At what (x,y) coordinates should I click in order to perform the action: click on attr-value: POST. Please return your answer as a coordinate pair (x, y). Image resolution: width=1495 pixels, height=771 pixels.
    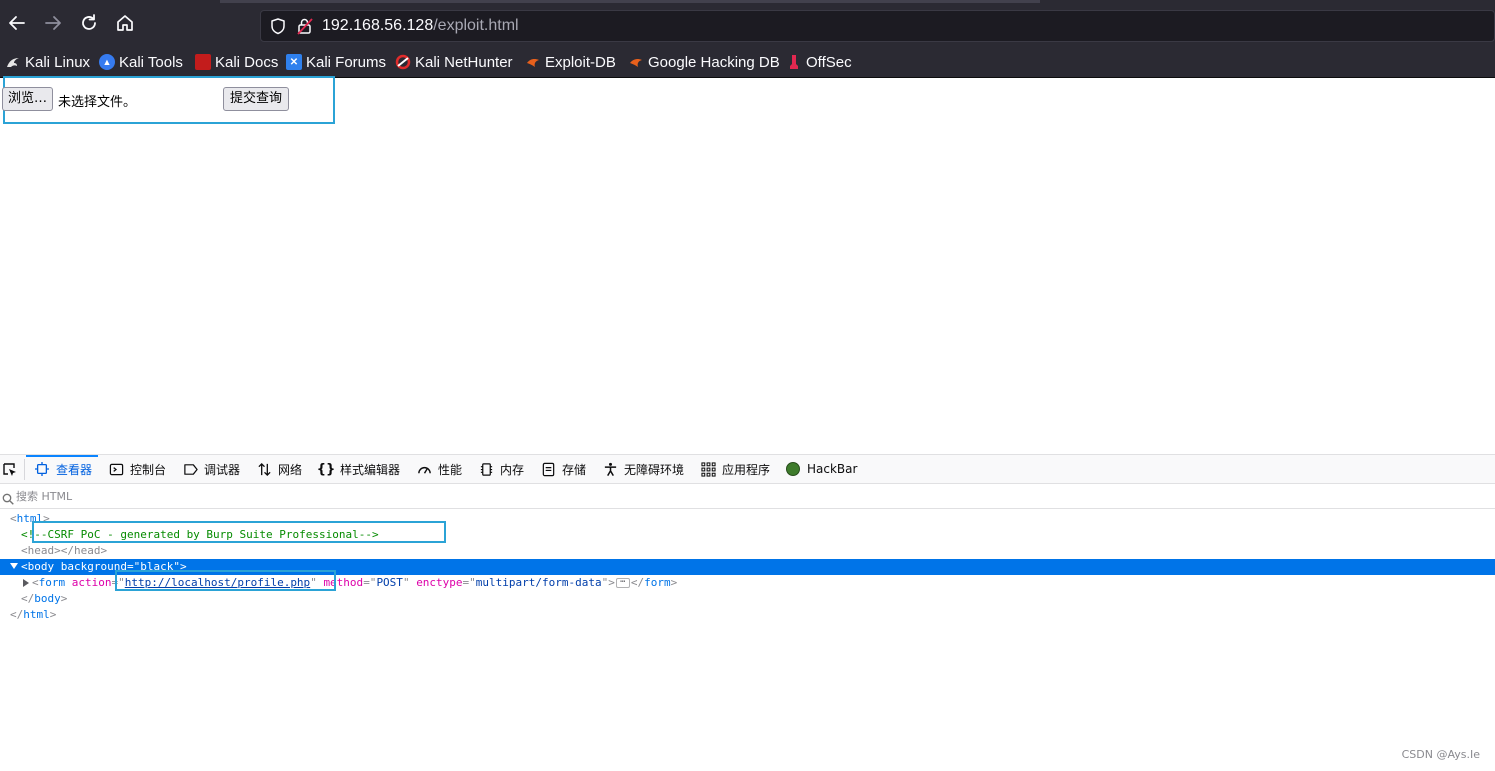
    Looking at the image, I should click on (389, 582).